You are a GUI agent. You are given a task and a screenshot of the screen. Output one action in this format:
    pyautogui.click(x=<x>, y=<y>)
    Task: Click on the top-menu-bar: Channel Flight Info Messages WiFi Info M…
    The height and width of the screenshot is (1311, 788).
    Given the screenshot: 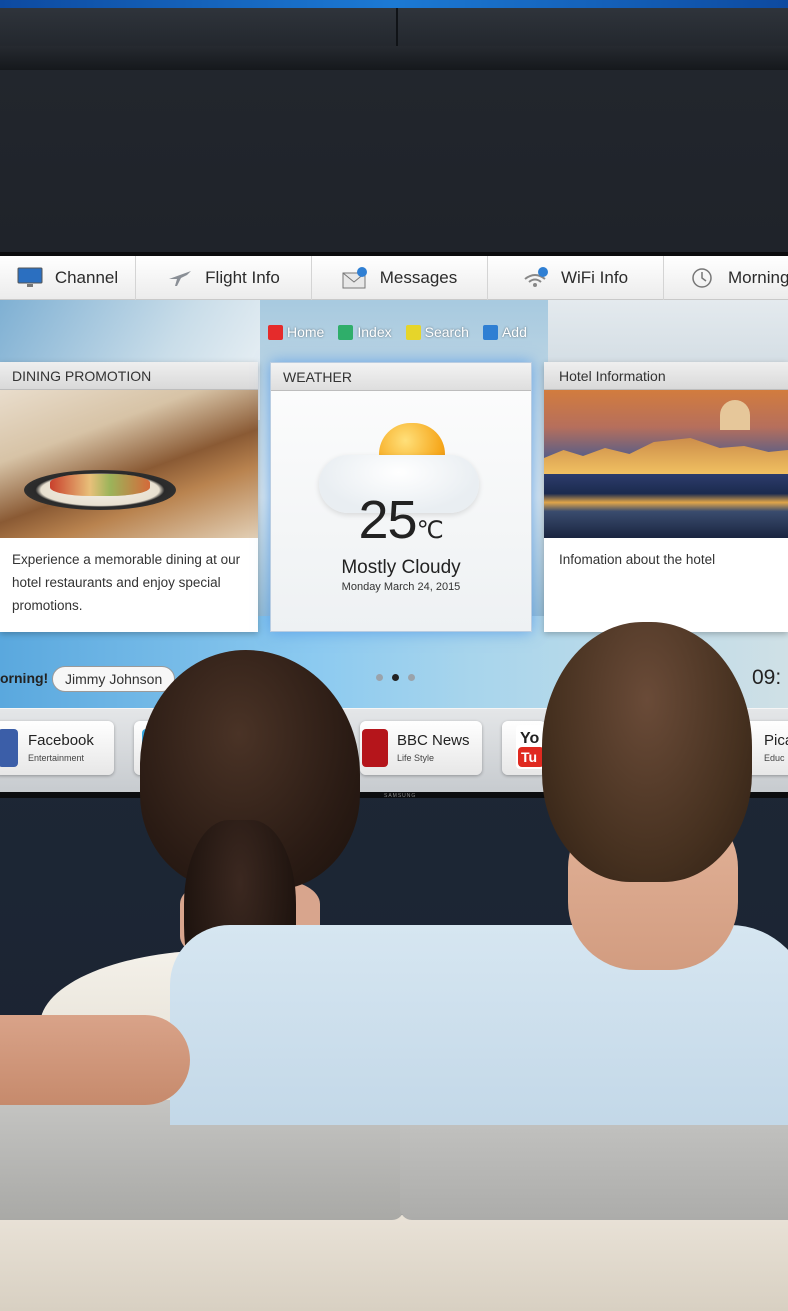 What is the action you would take?
    pyautogui.click(x=394, y=278)
    